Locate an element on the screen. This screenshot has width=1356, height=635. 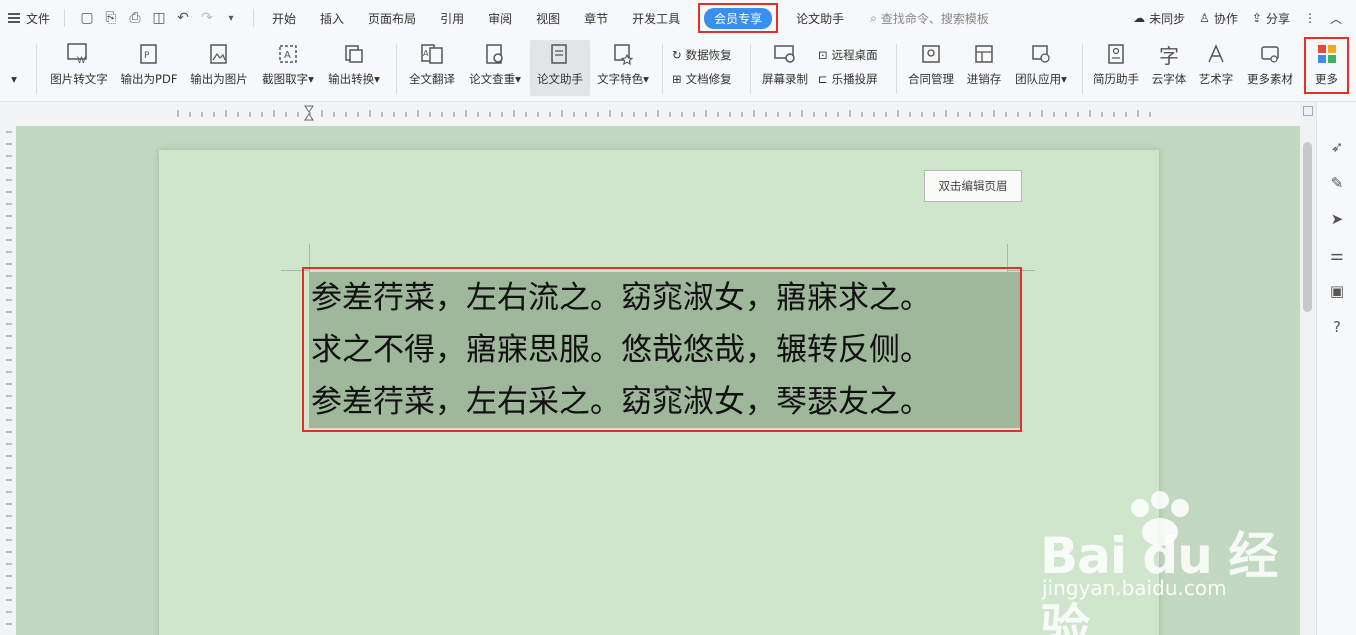
tab-review: 审阅 is located at coordinates (500, 18).